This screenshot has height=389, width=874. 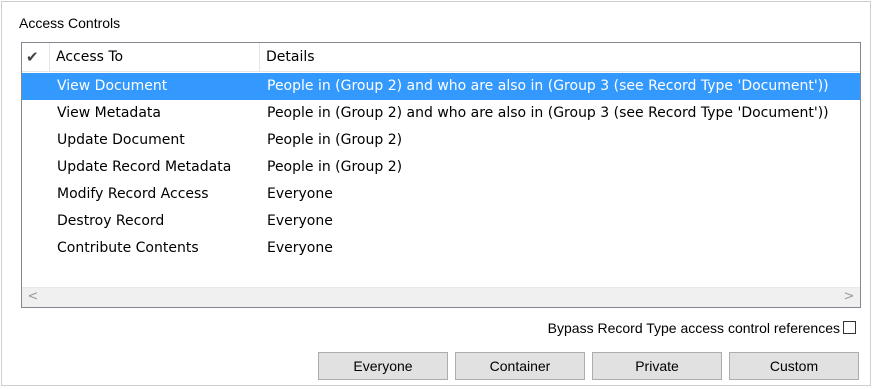 I want to click on list-row-modify-record-access: Modify Record Access Everyone, so click(x=441, y=194).